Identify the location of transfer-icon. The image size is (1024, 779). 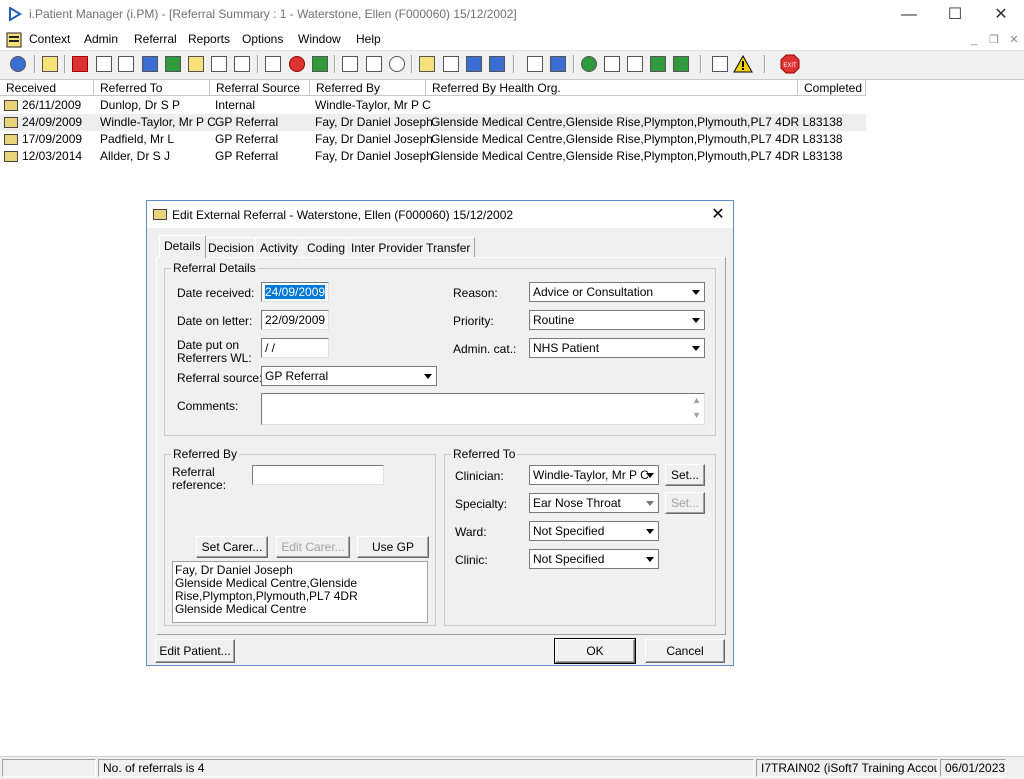
(720, 64).